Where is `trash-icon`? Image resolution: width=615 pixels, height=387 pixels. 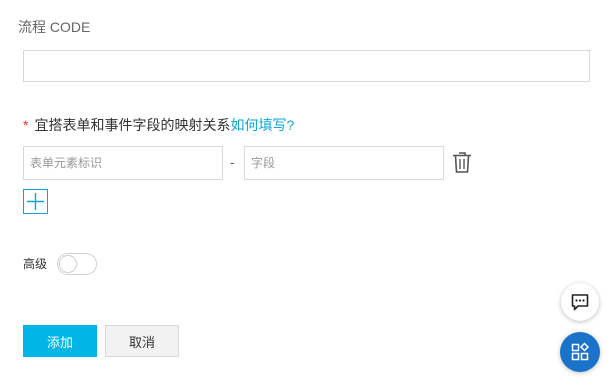 trash-icon is located at coordinates (462, 162).